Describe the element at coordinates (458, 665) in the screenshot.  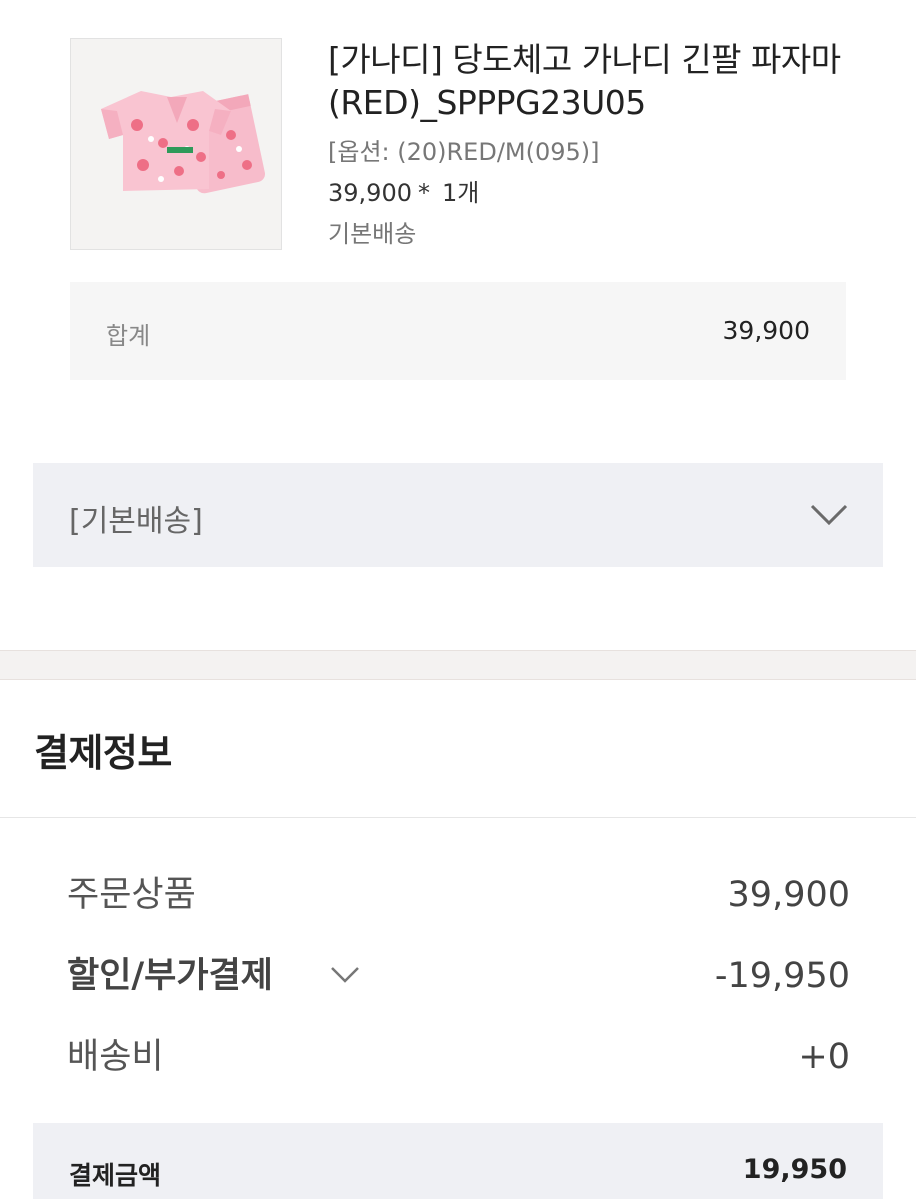
I see `section-divider` at that location.